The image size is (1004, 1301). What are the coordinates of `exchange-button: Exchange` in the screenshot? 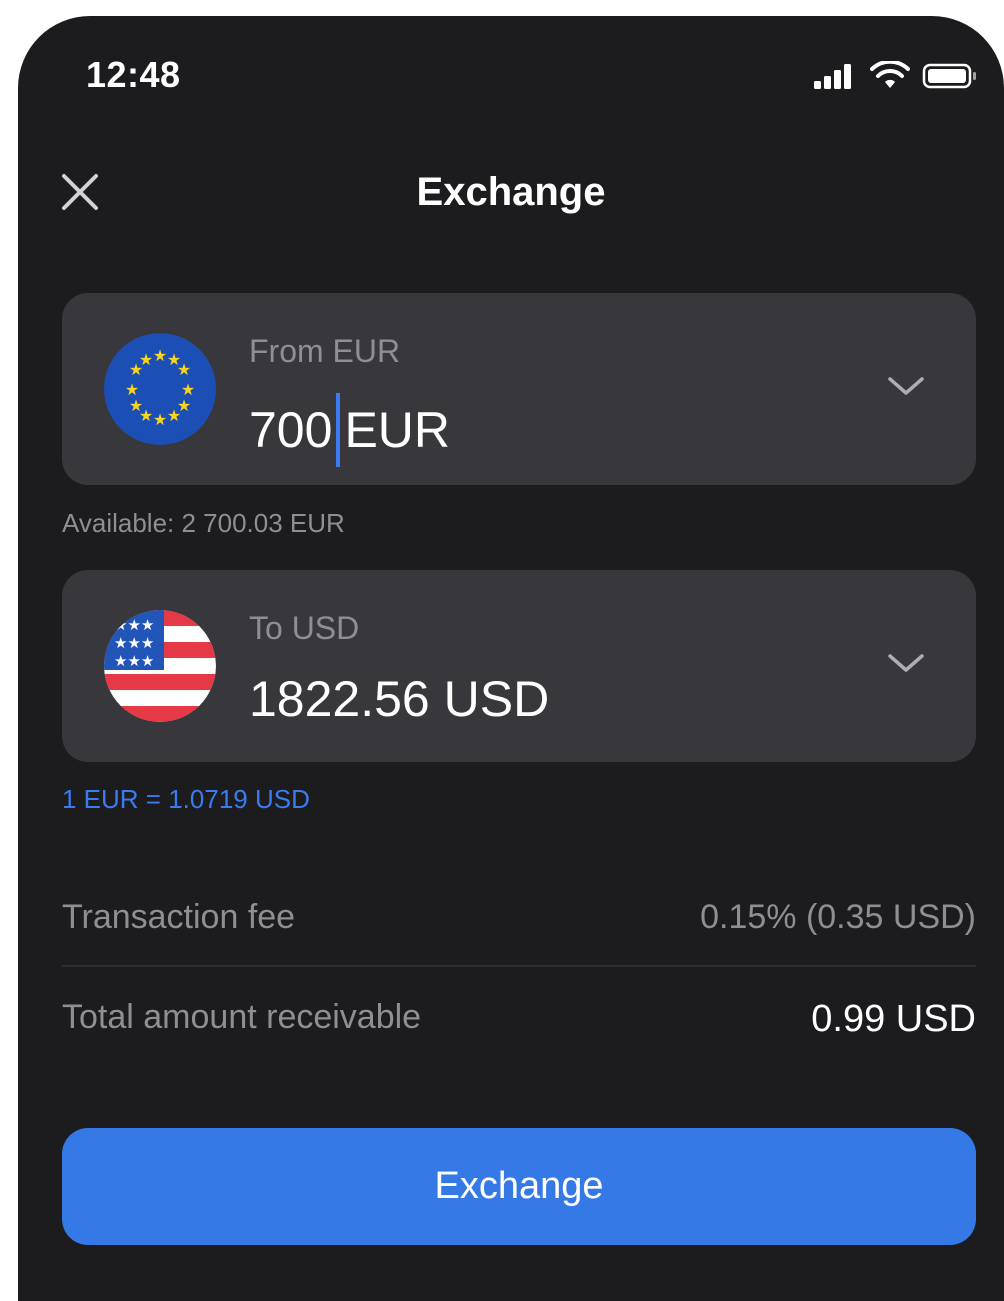 It's located at (519, 1186).